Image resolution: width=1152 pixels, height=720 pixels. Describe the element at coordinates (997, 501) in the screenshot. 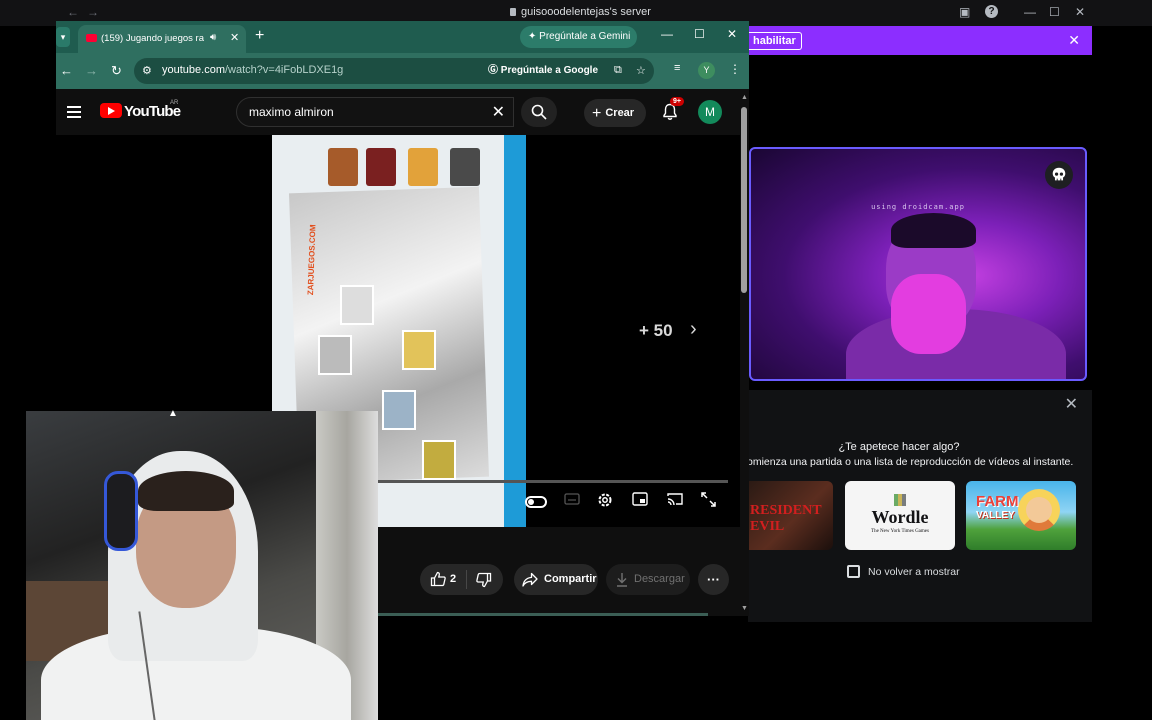

I see `game-title: FARM` at that location.